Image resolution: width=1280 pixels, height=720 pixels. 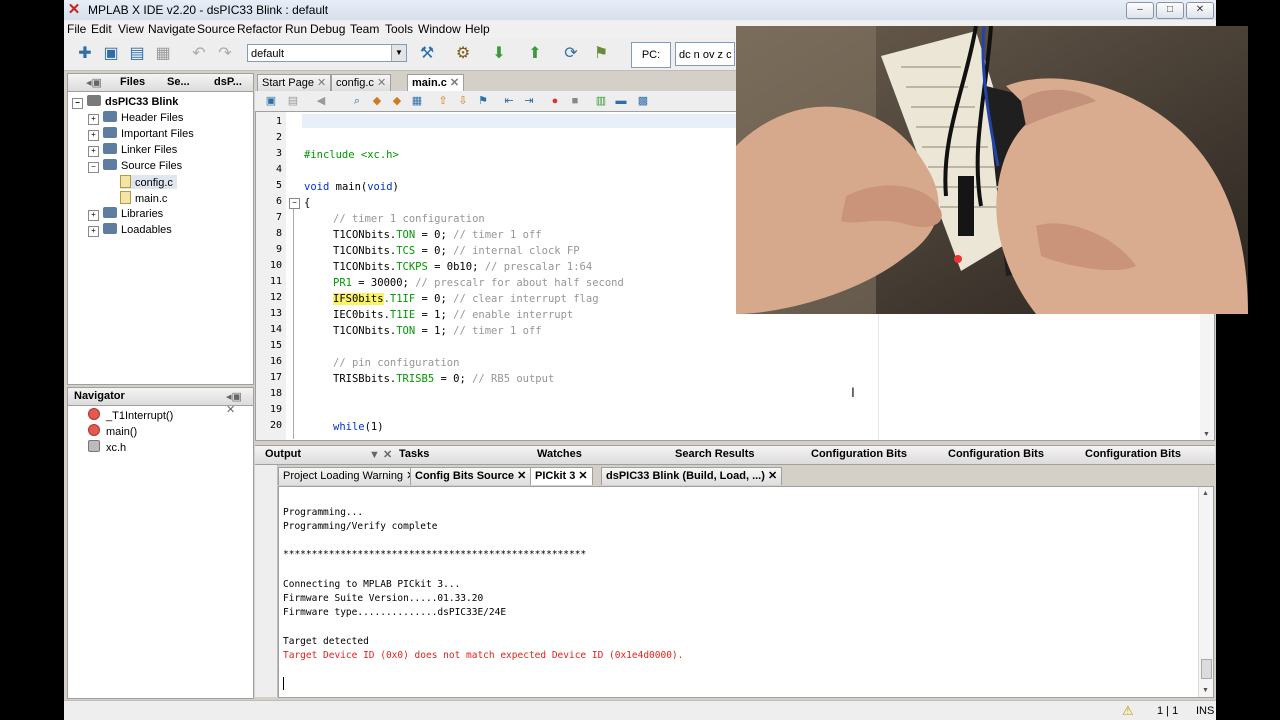 I want to click on save-all-icon: ▦, so click(x=163, y=54).